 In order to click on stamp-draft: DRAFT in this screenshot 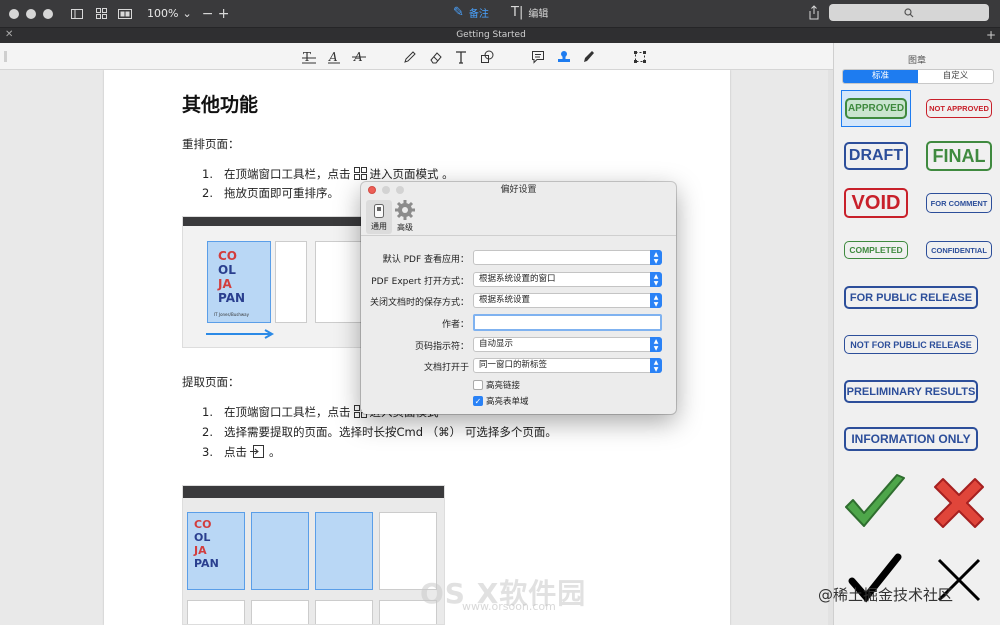, I will do `click(876, 156)`.